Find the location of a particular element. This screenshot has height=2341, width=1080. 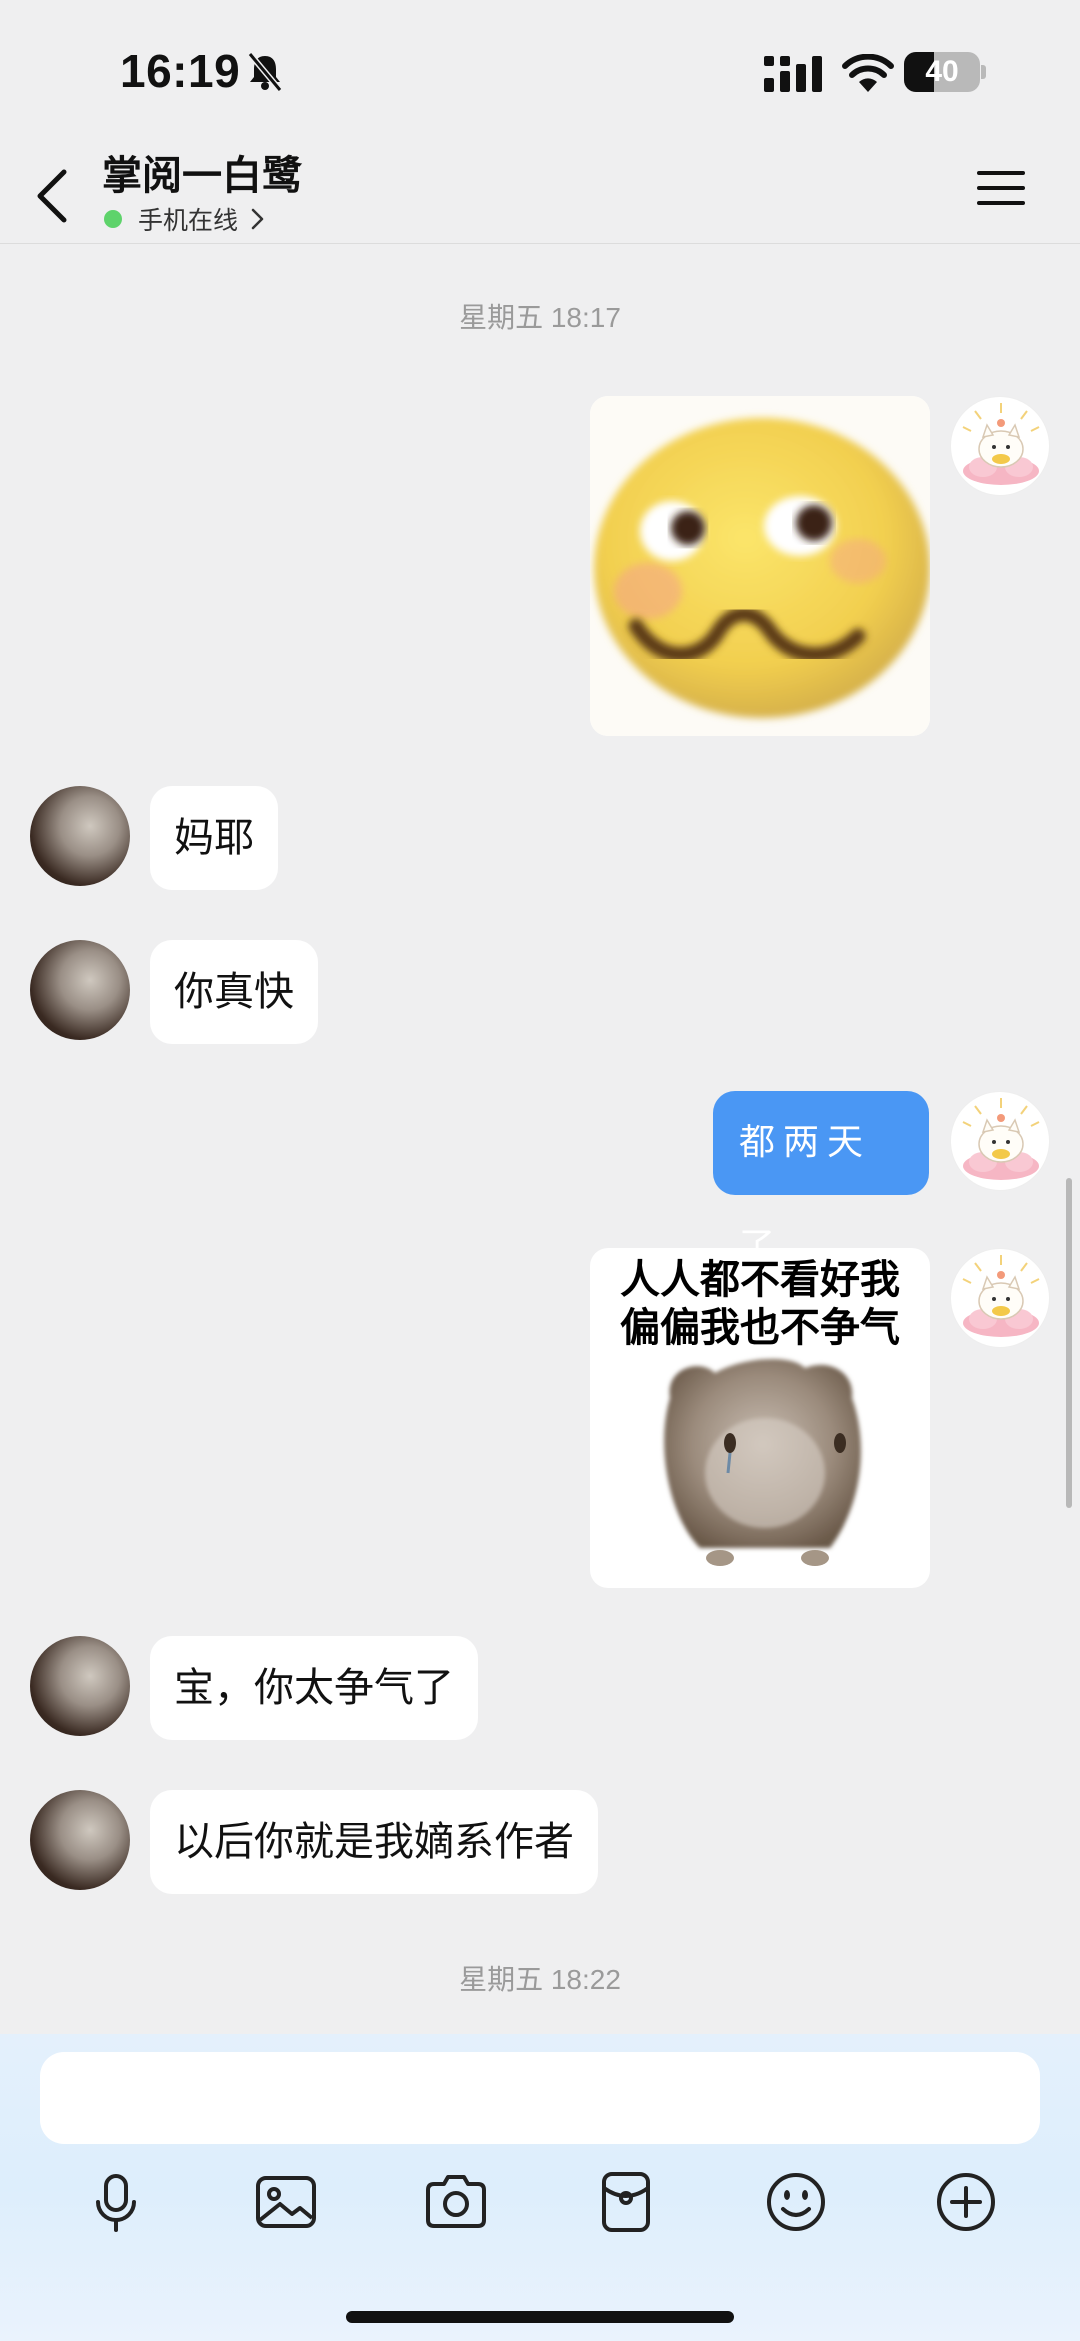

sad-cat-sticker-icon is located at coordinates (762, 1462).